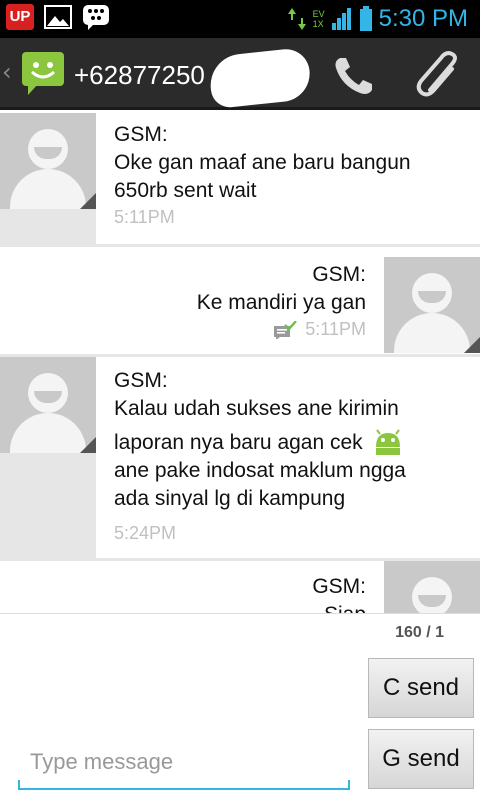  Describe the element at coordinates (281, 302) in the screenshot. I see `message-line: Ke mandiri ya gan` at that location.